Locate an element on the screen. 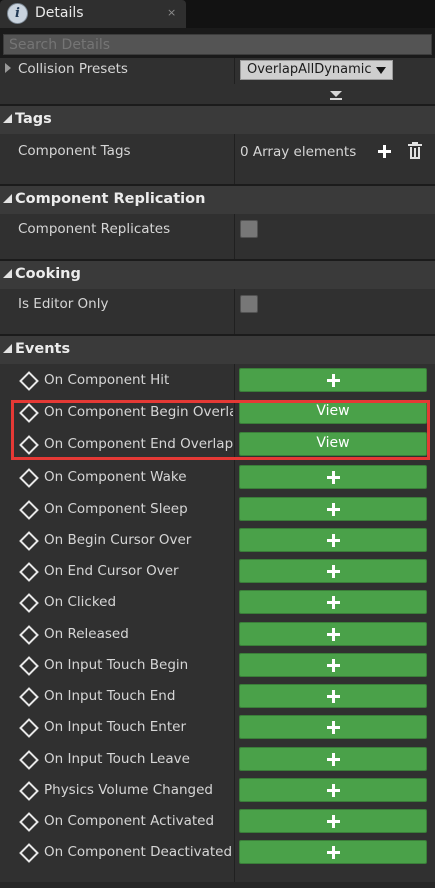  section-header-events: Events is located at coordinates (217, 350).